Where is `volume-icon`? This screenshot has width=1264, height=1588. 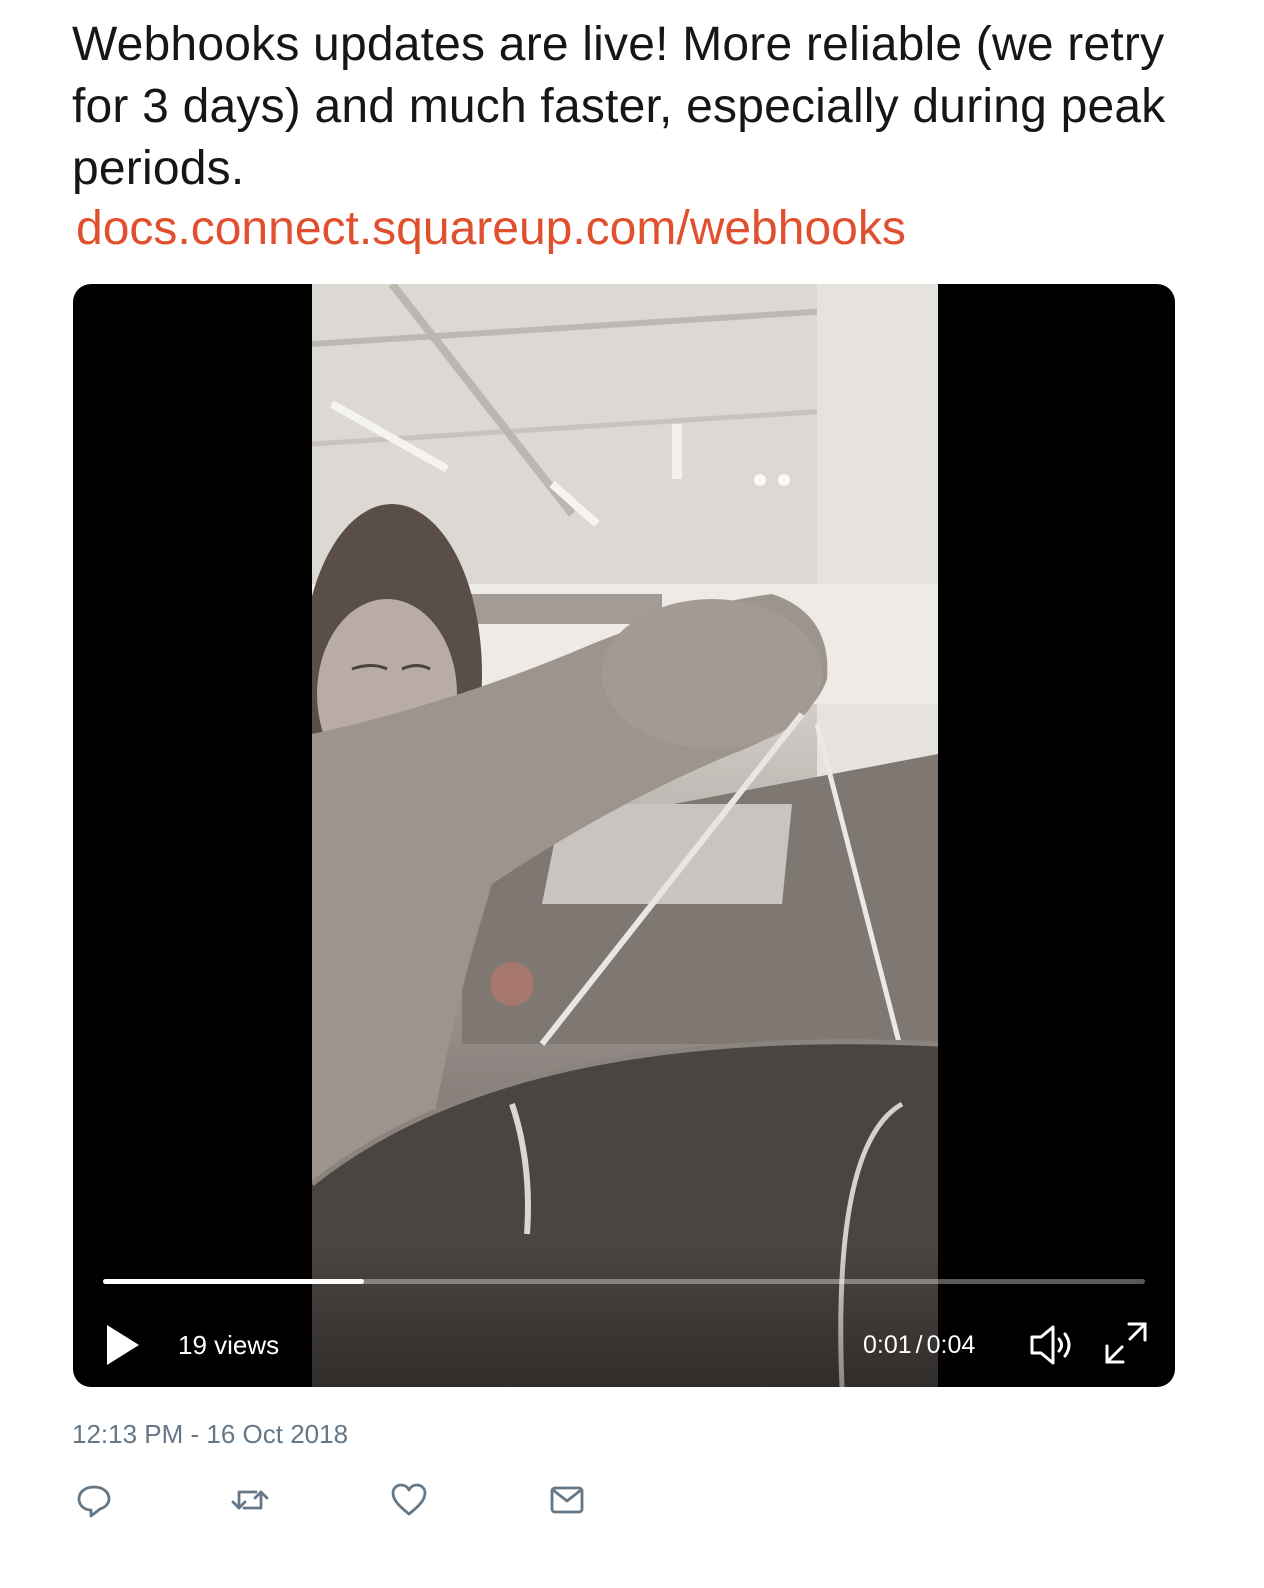
volume-icon is located at coordinates (1050, 1345).